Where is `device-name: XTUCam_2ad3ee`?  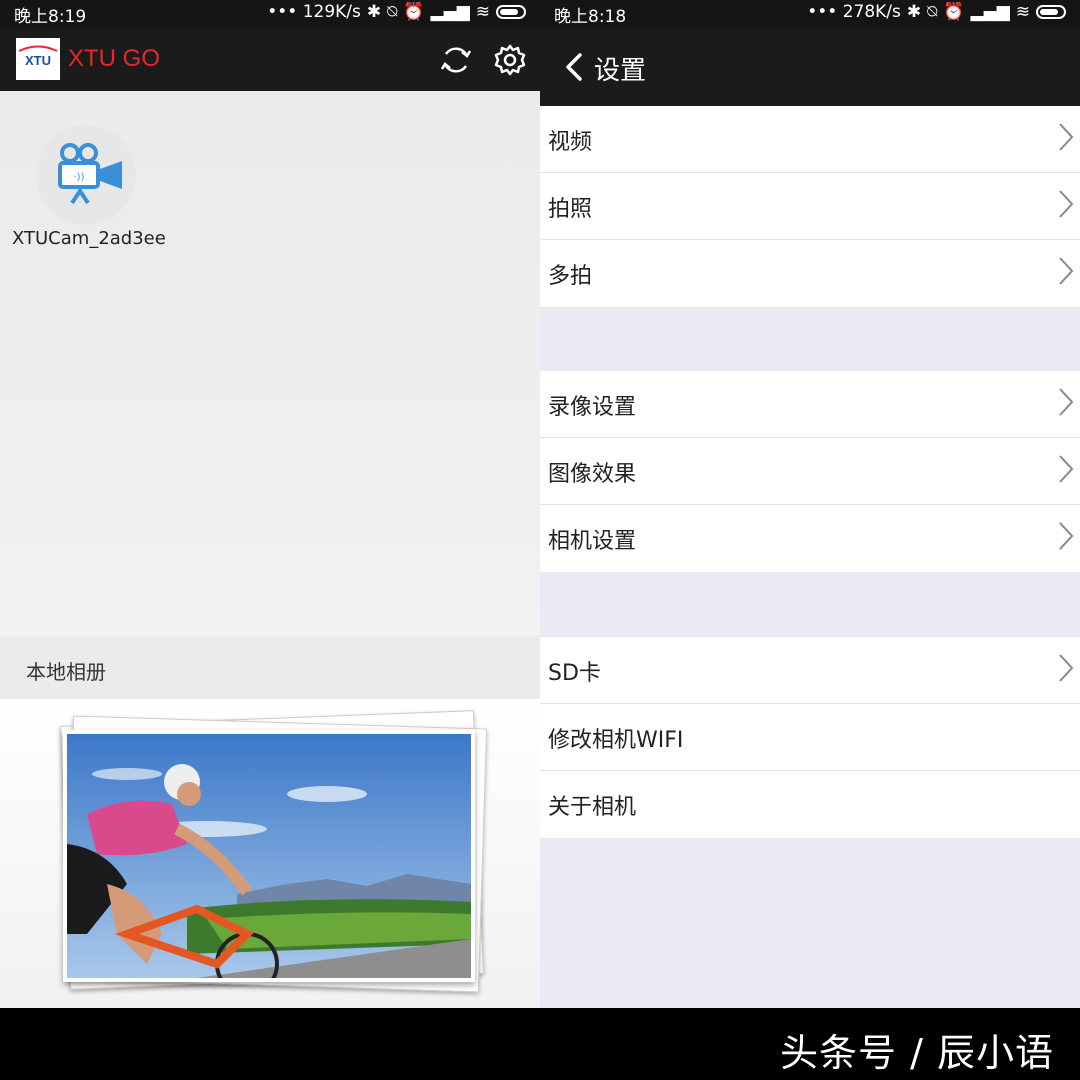 device-name: XTUCam_2ad3ee is located at coordinates (89, 238).